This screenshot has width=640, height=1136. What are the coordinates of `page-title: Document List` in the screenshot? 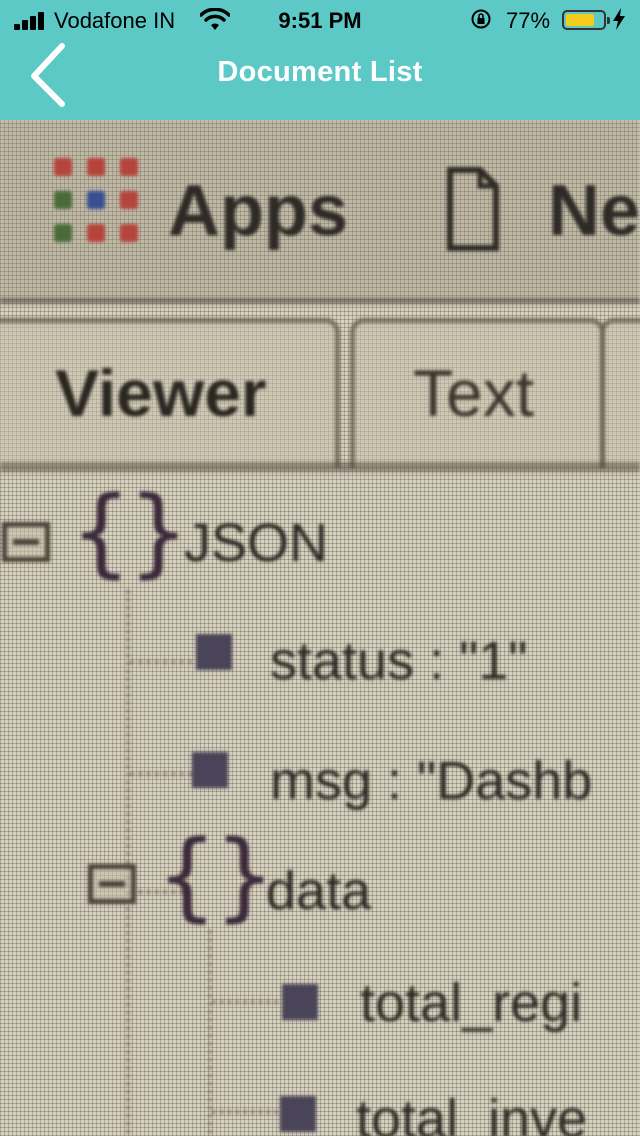 It's located at (320, 72).